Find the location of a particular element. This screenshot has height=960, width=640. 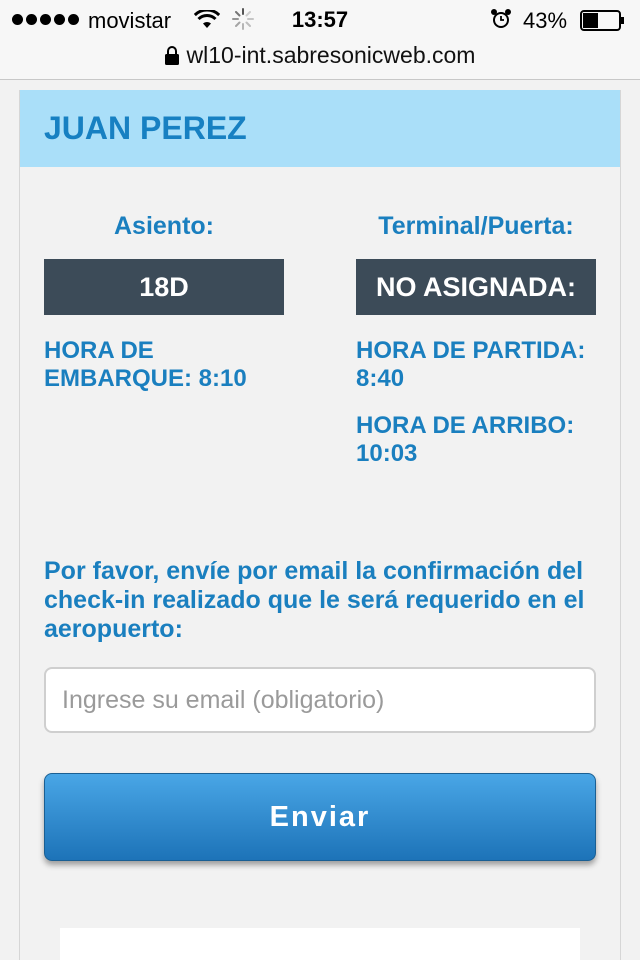

send-button: Enviar is located at coordinates (320, 817).